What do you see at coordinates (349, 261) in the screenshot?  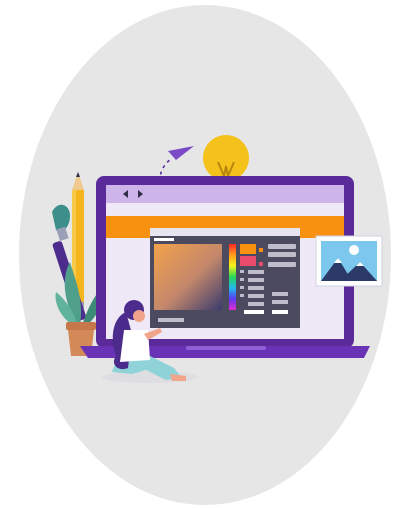 I see `image-icon` at bounding box center [349, 261].